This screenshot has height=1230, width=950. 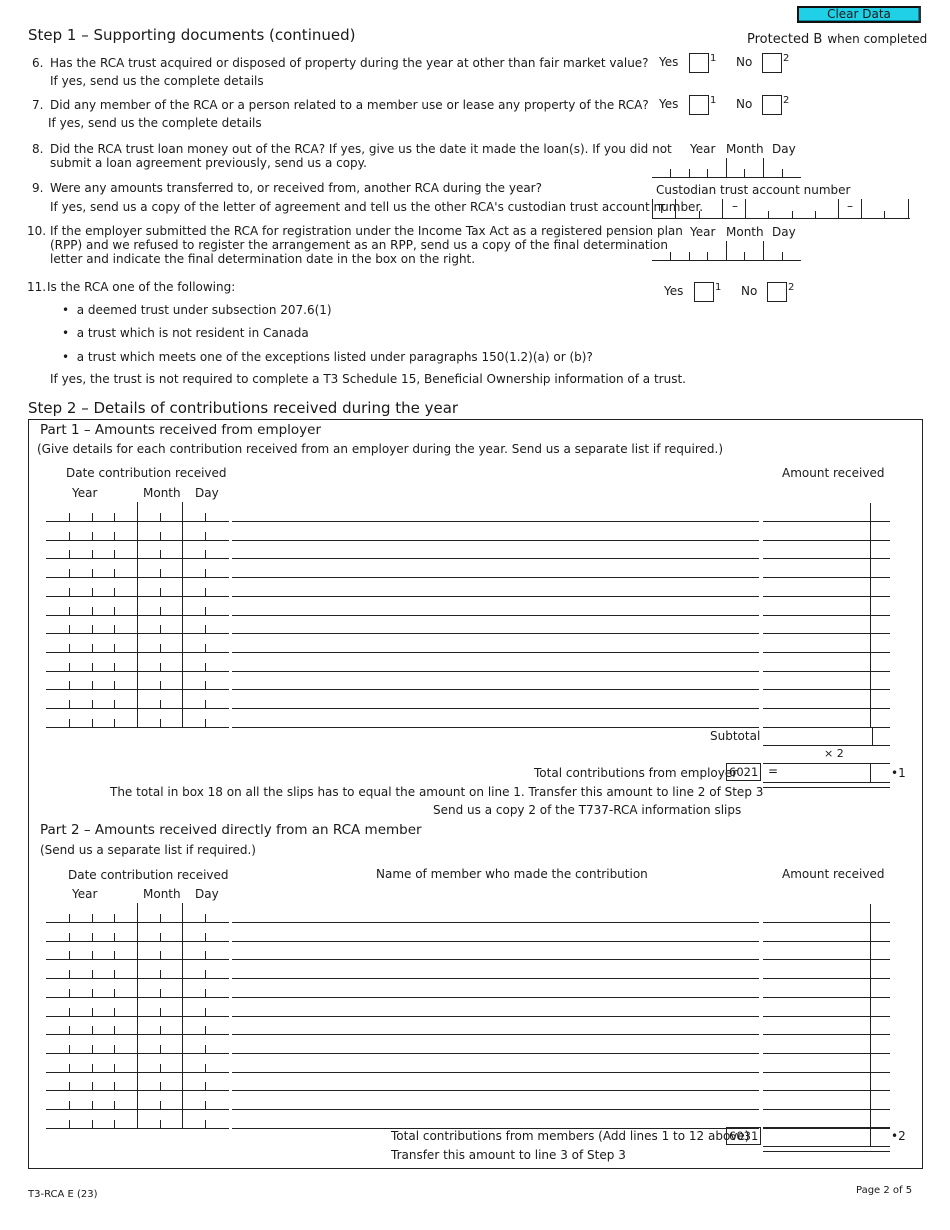 I want to click on q6-yes-checkbox, so click(x=699, y=63).